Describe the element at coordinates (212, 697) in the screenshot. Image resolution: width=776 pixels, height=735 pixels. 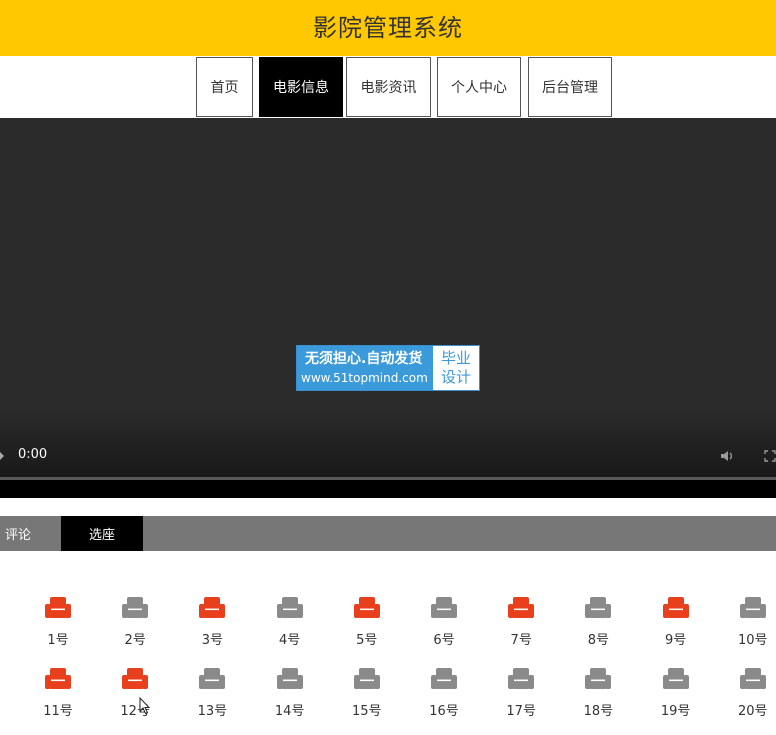
I see `seat-13: 13号` at that location.